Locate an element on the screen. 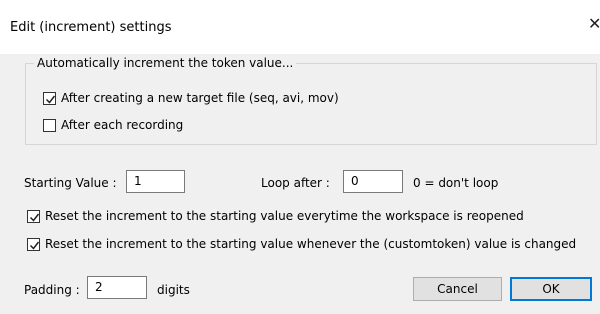 This screenshot has height=314, width=600. loop-hint: 0 = don't loop is located at coordinates (456, 183).